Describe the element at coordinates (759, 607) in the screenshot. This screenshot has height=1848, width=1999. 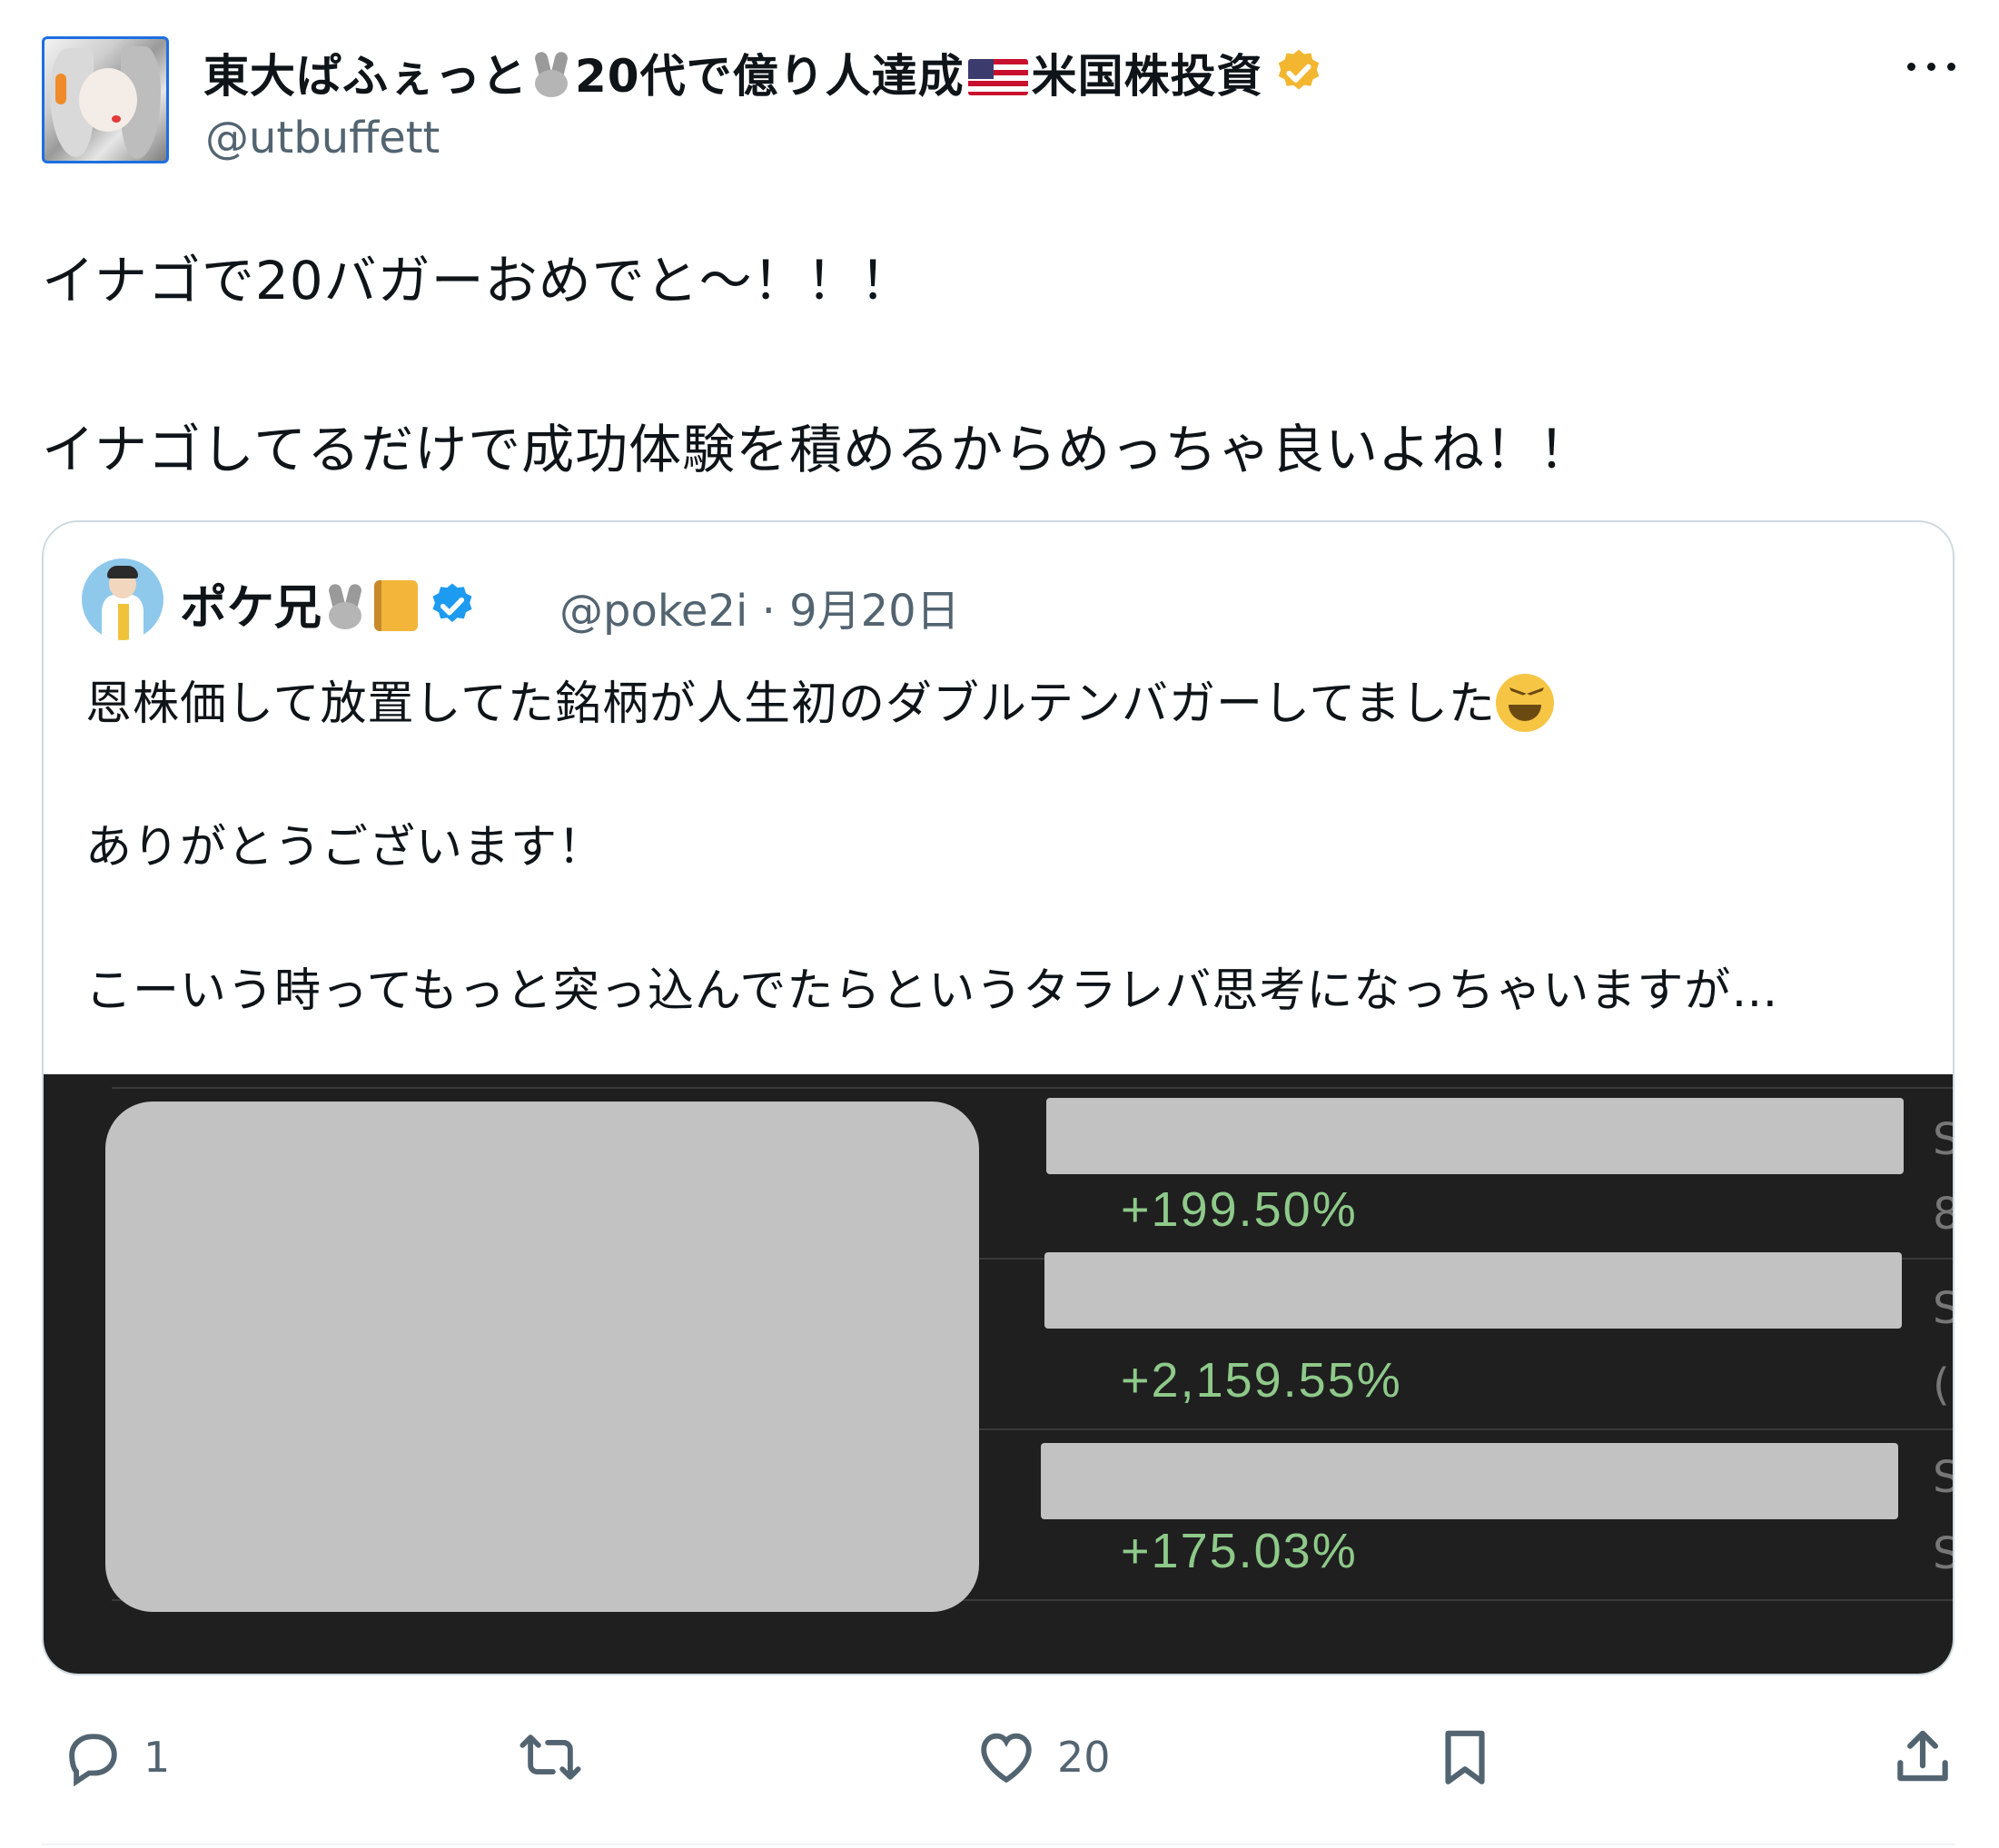
I see `quote-handle-and-date: @poke2i · 9月20日` at that location.